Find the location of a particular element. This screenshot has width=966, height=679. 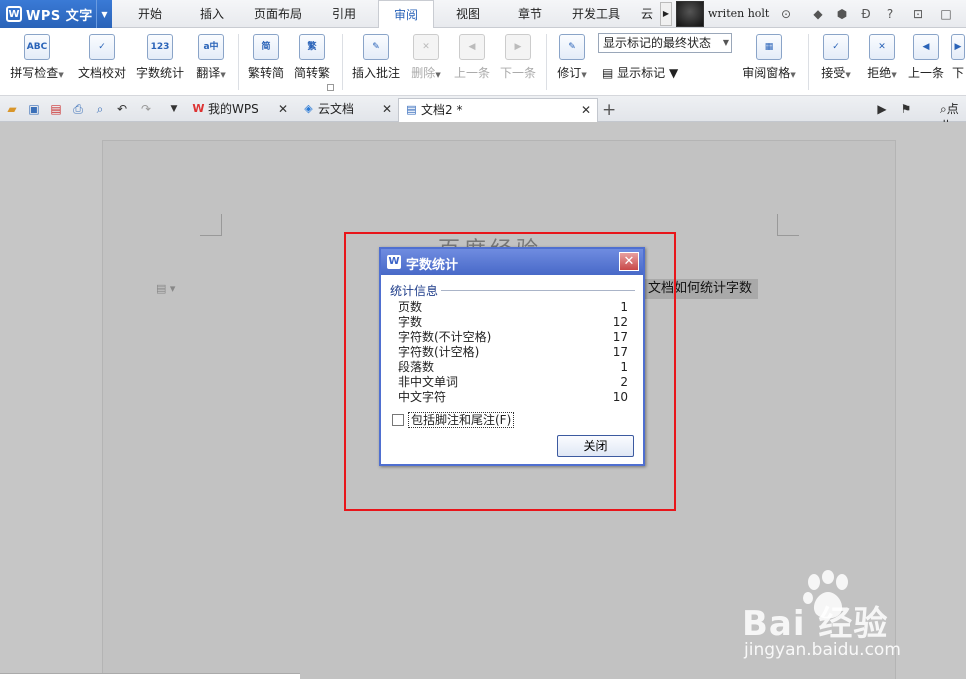

app-title: WPS 文字 is located at coordinates (59, 16).